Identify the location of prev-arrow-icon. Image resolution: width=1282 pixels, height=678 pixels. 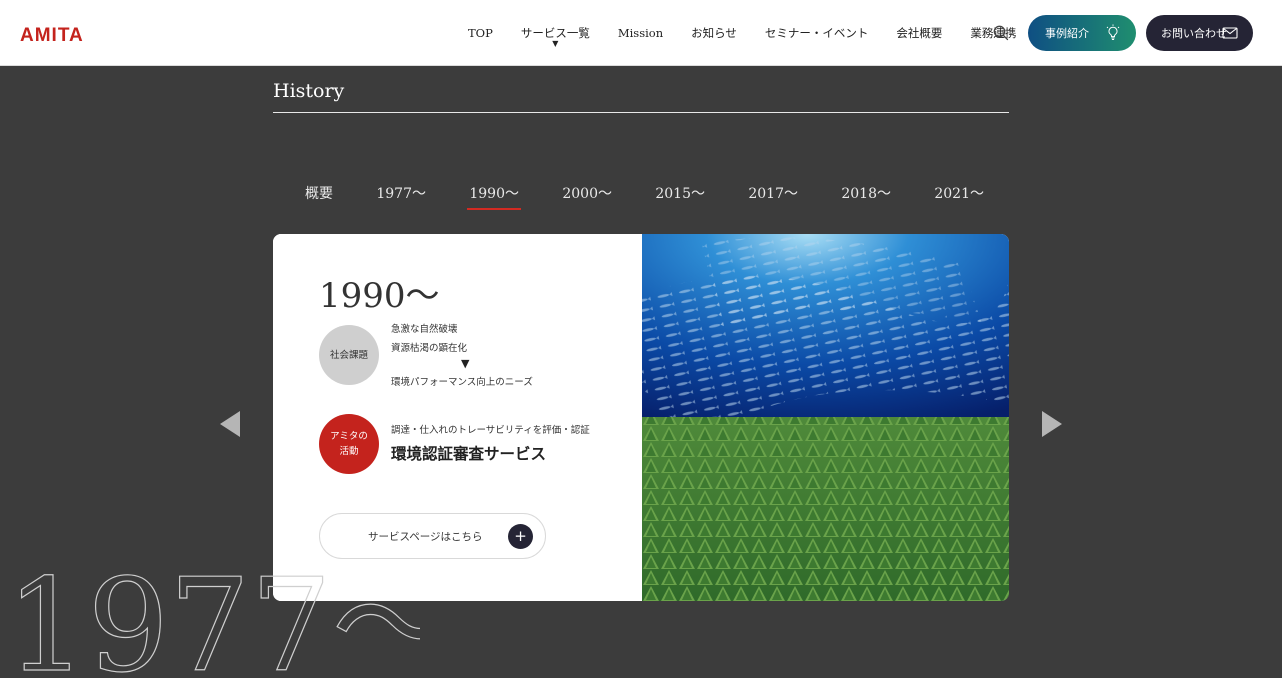
(230, 424).